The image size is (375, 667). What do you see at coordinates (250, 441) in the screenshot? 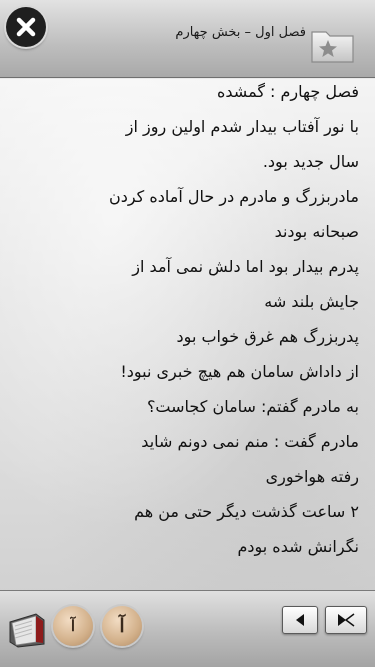
I see `text-line: مادرم گفت : منم نمی دونم شاید` at bounding box center [250, 441].